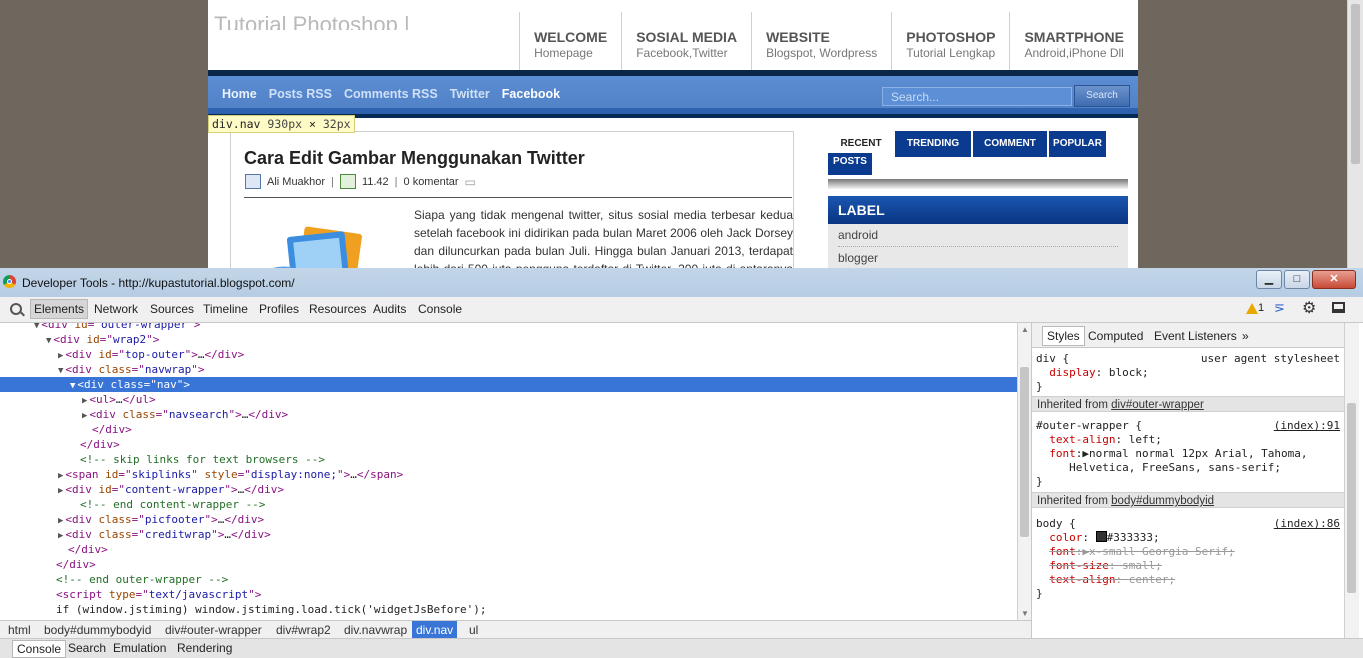 The height and width of the screenshot is (658, 1363). What do you see at coordinates (204, 648) in the screenshot?
I see `drawer-tab-rendering: Rendering` at bounding box center [204, 648].